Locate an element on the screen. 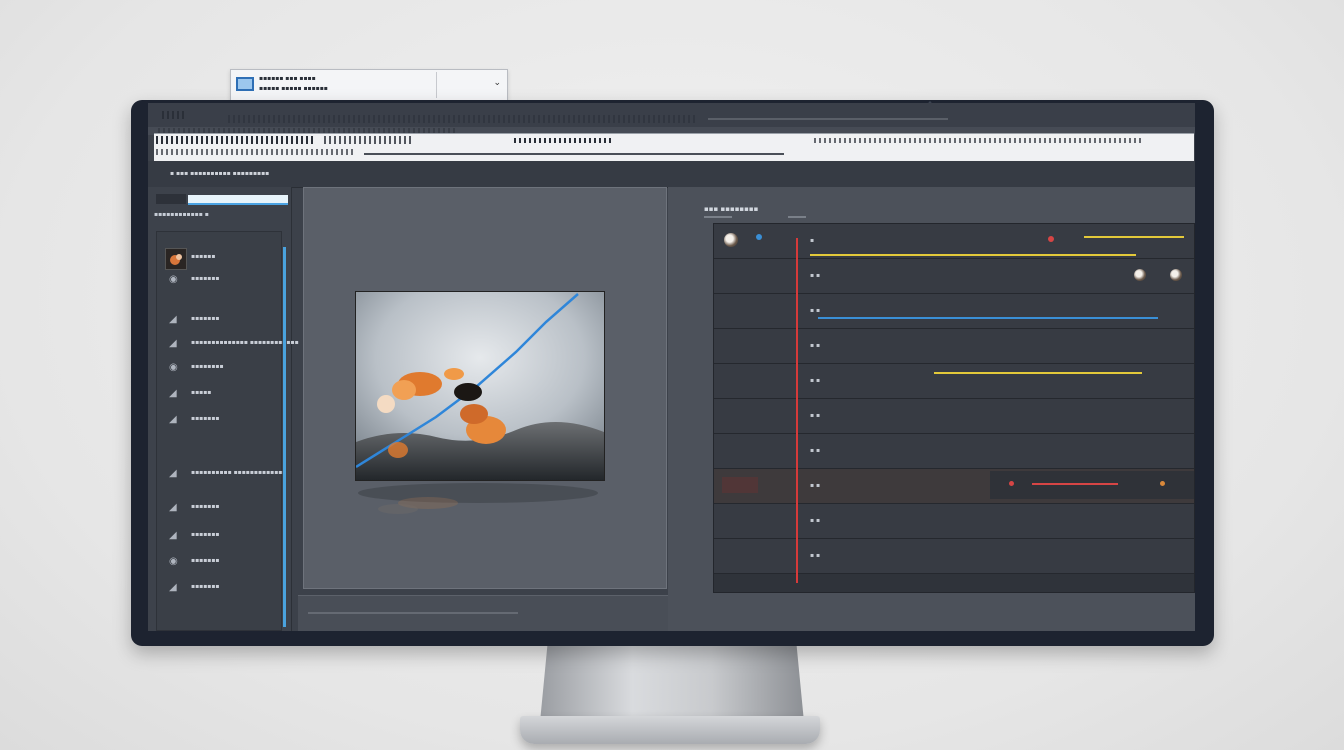 The image size is (1344, 750). toolbar-track is located at coordinates (574, 154).